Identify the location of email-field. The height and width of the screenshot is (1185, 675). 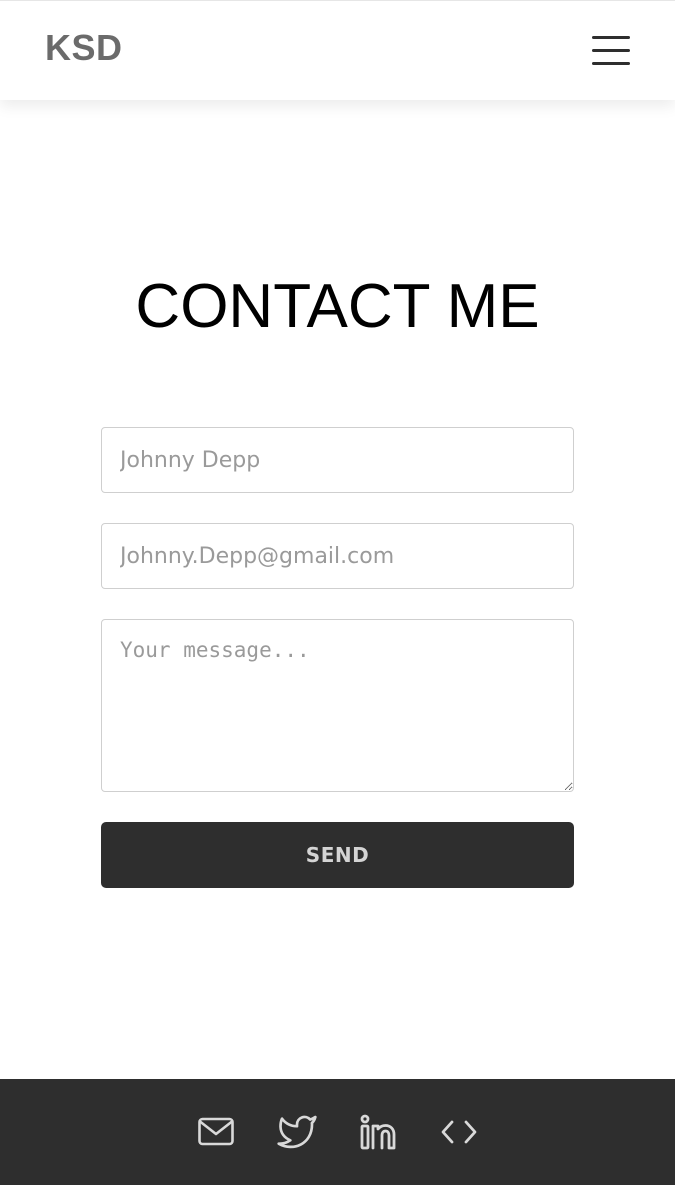
(337, 556).